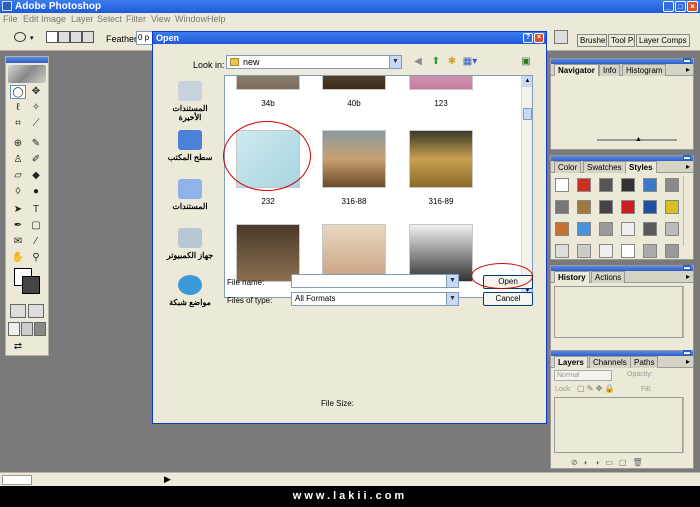  Describe the element at coordinates (17, 480) in the screenshot. I see `zoom-field` at that location.